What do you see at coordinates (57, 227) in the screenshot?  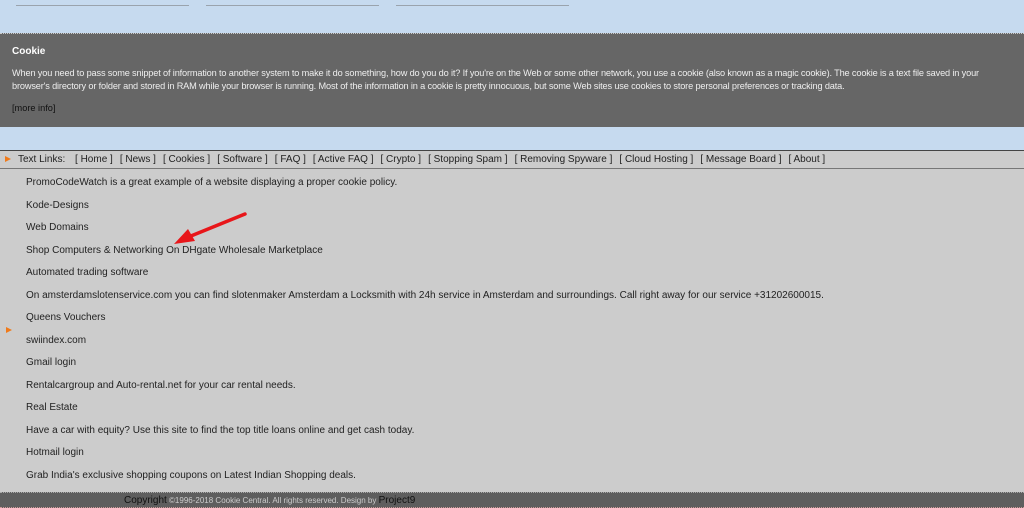 I see `list-item: Web Domains` at bounding box center [57, 227].